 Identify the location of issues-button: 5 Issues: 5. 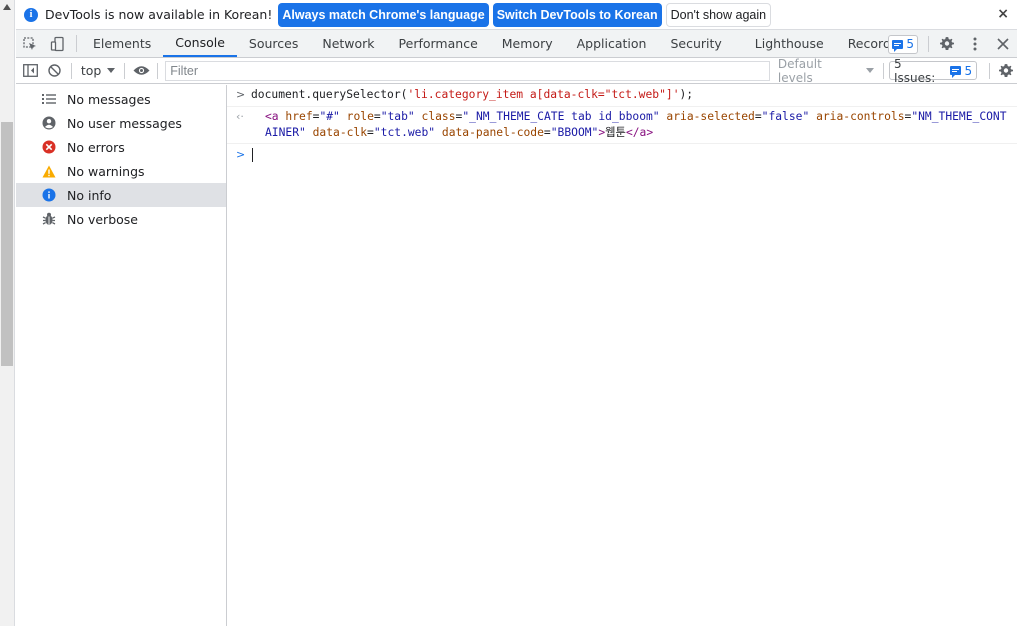
(933, 71).